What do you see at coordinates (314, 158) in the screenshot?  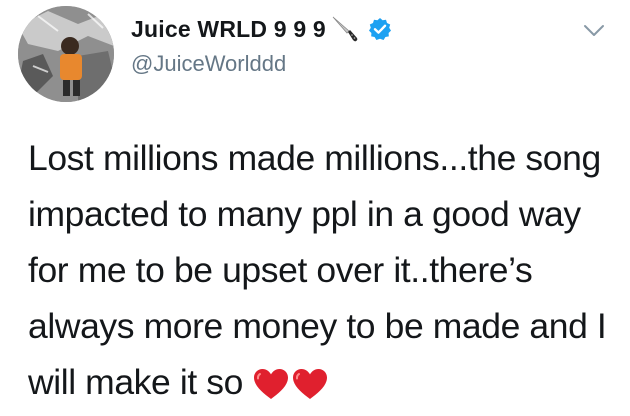 I see `tweet-text-line: Lost millions made millions...the song` at bounding box center [314, 158].